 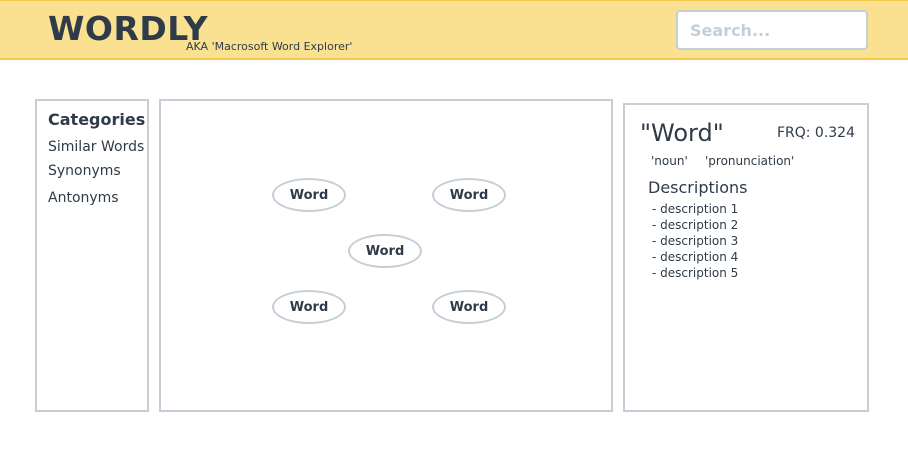 I want to click on category-antonyms: Antonyms, so click(x=83, y=198).